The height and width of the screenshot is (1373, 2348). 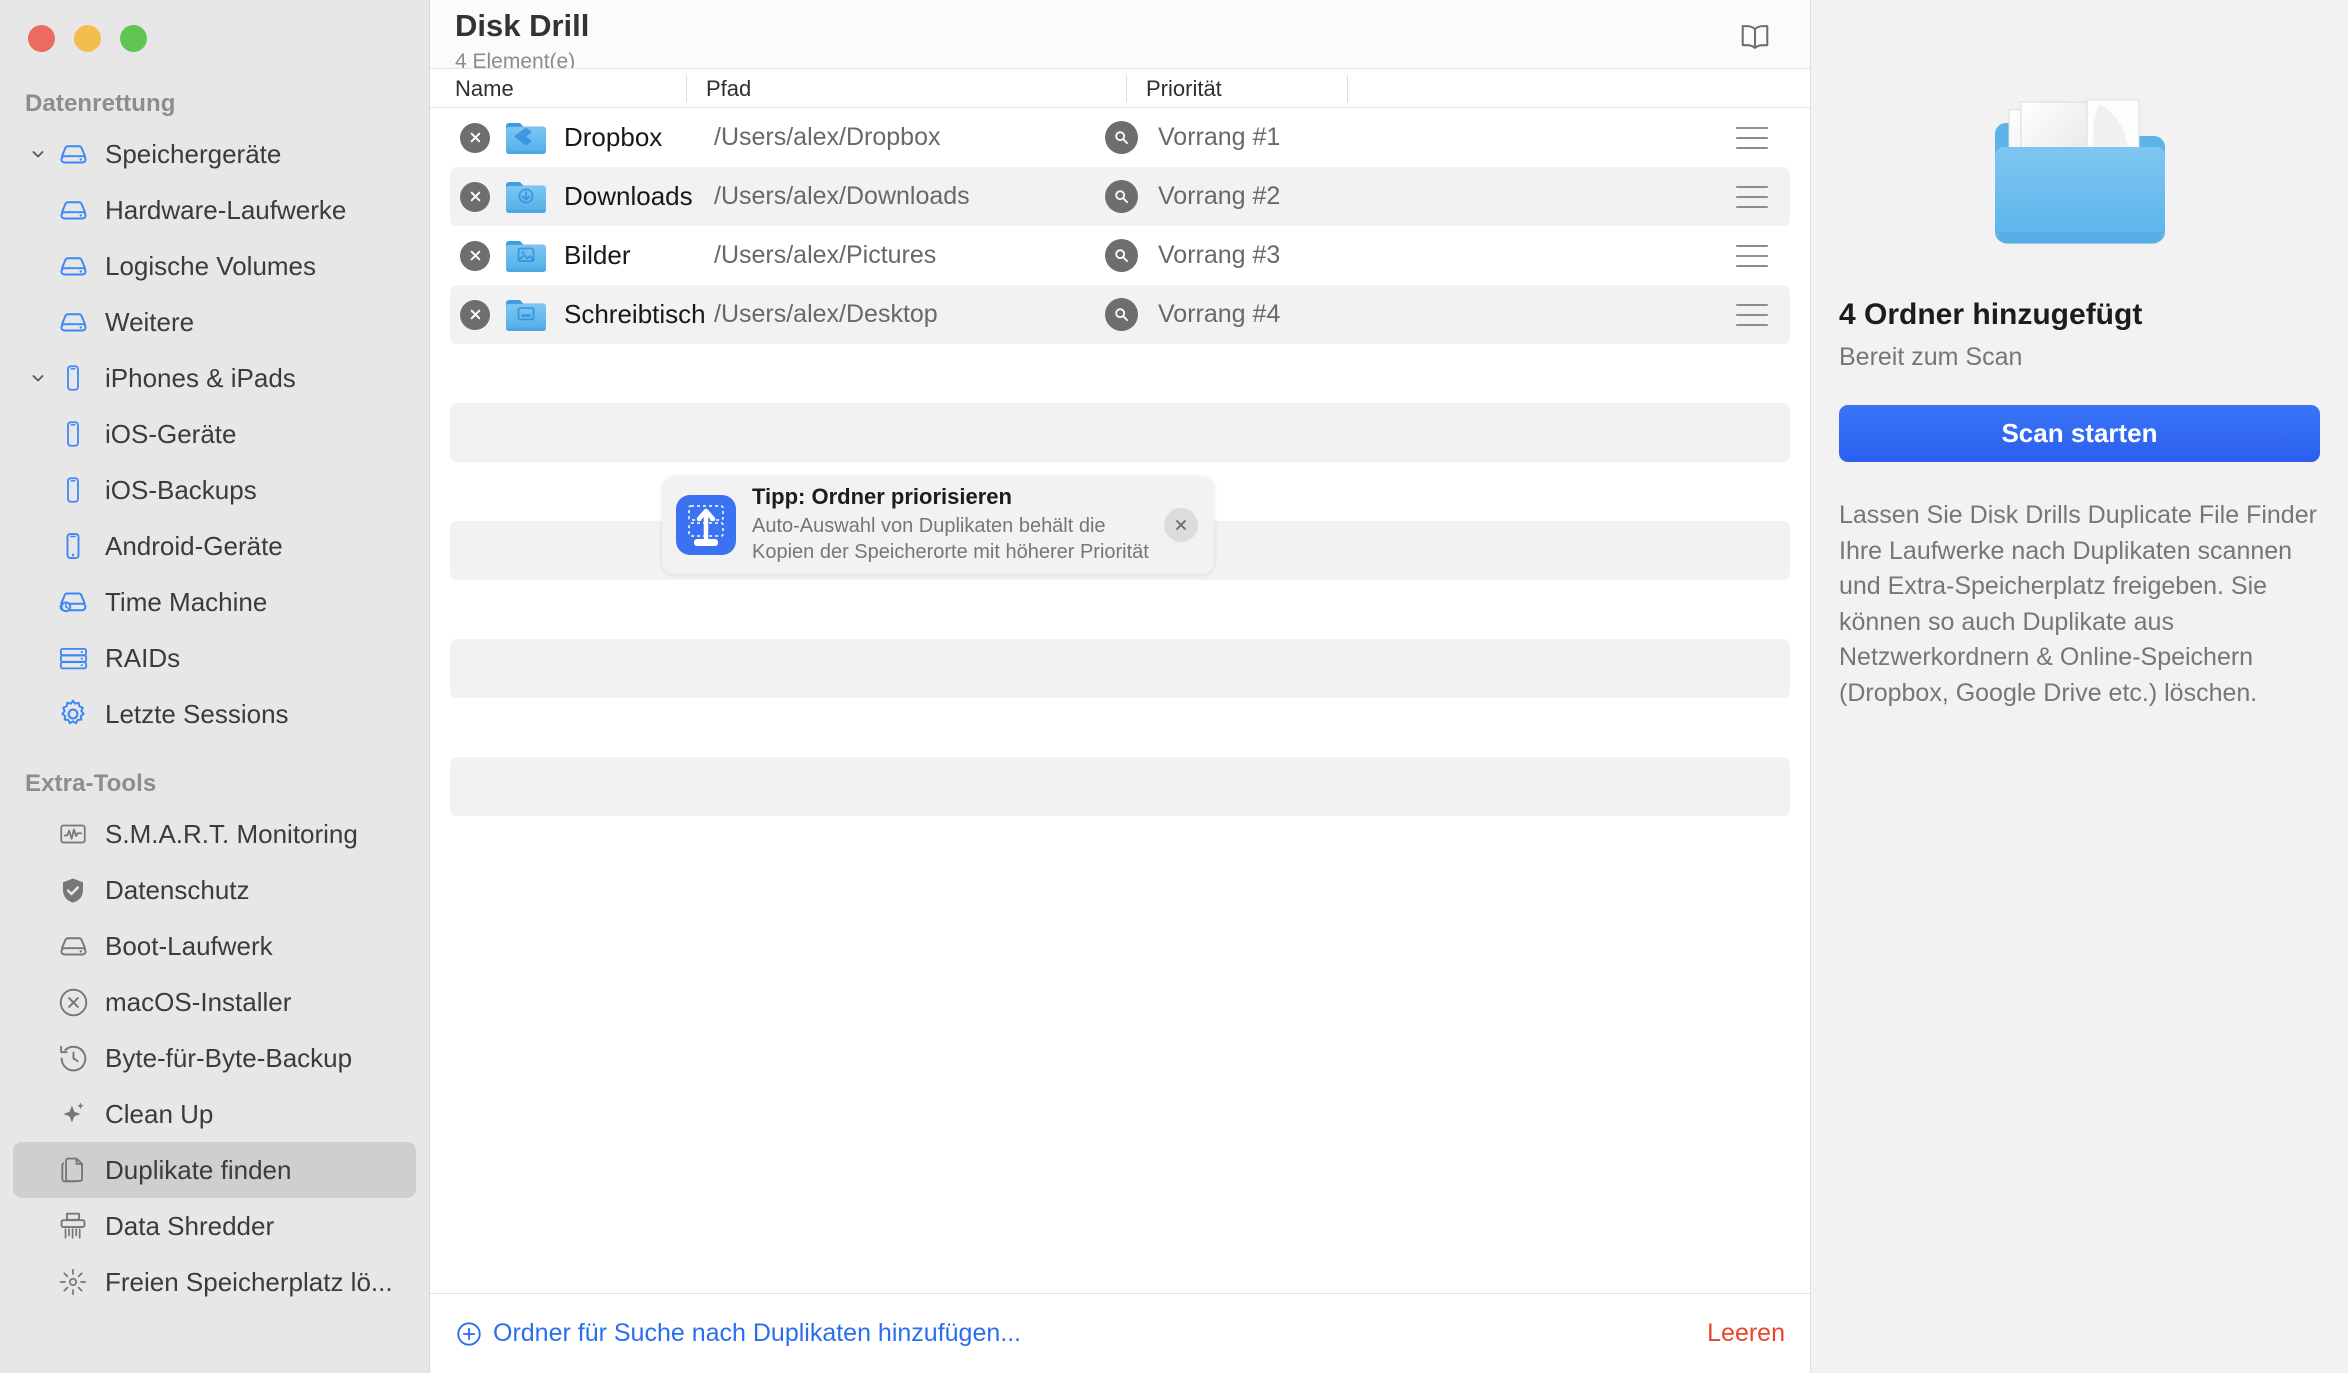 What do you see at coordinates (214, 26) in the screenshot?
I see `window-controls` at bounding box center [214, 26].